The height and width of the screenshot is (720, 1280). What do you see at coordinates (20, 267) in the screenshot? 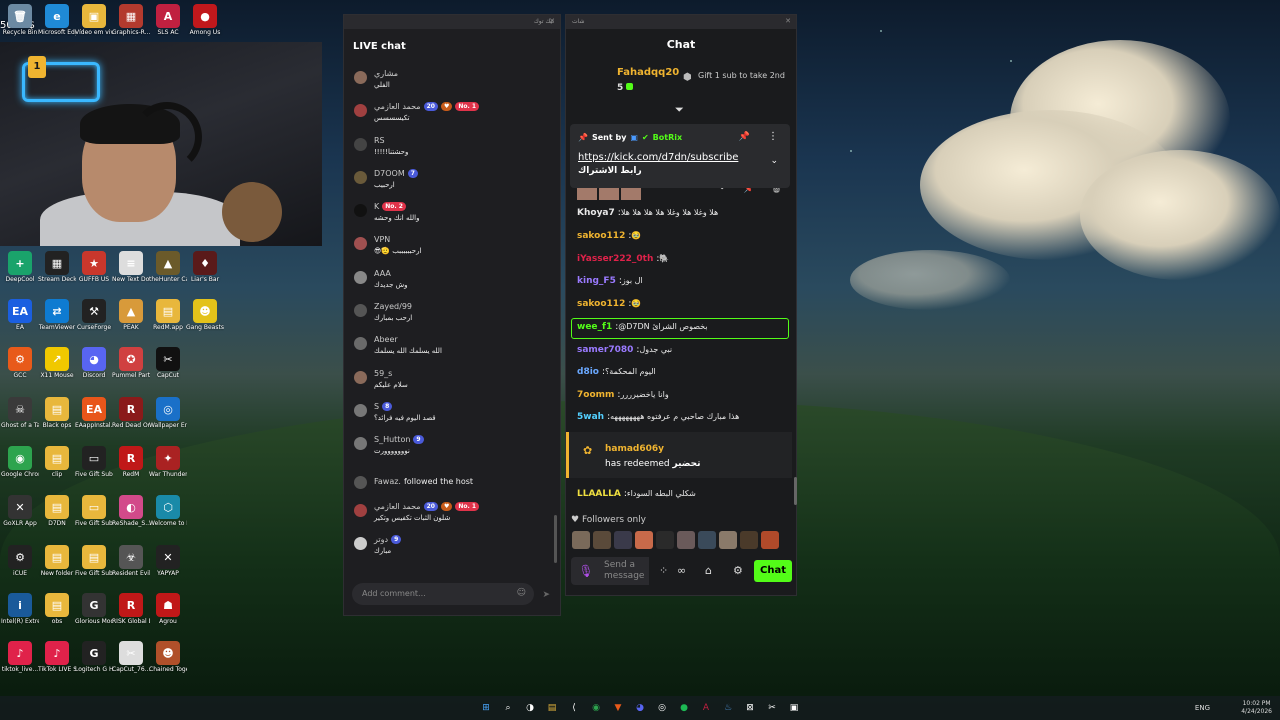
I see `desktop-icon: + DeepCool` at bounding box center [20, 267].